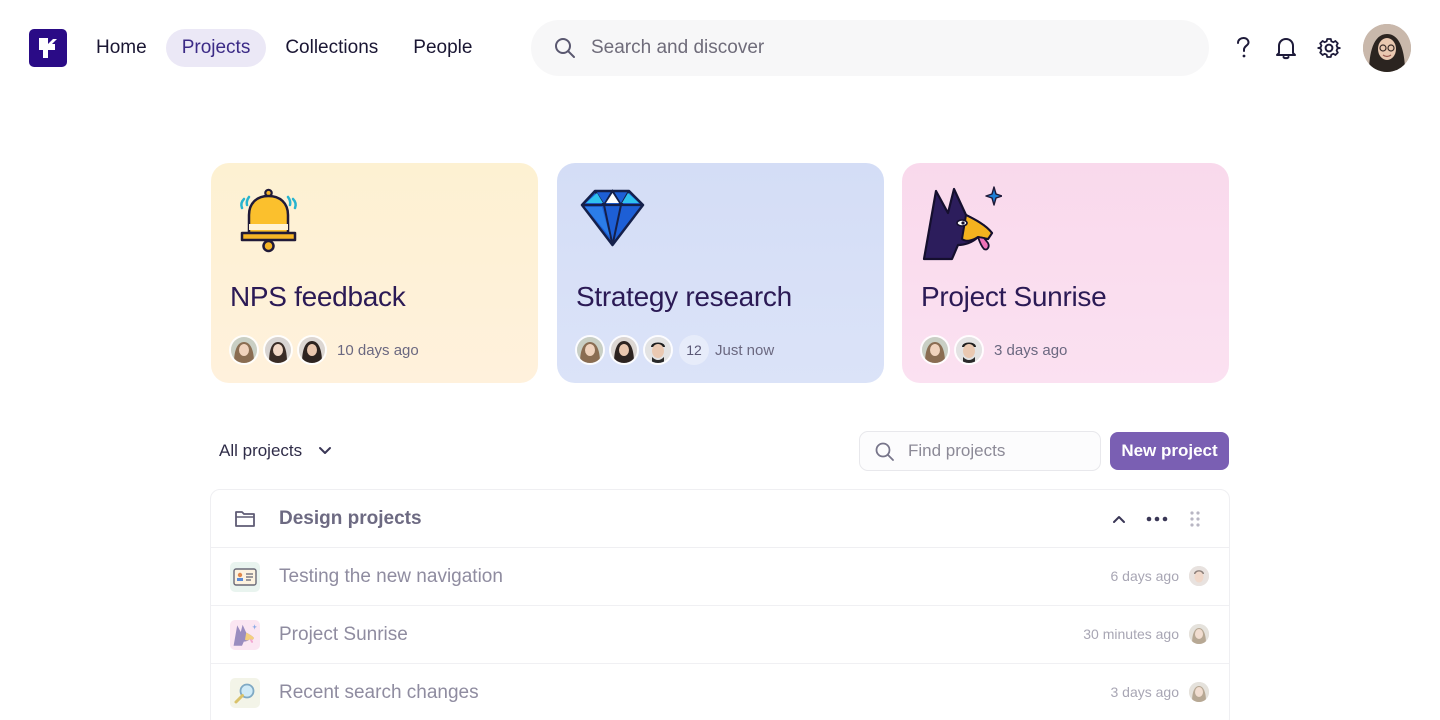 This screenshot has width=1440, height=720. What do you see at coordinates (720, 635) in the screenshot?
I see `list-item: Project Sunrise 30 minutes ago` at bounding box center [720, 635].